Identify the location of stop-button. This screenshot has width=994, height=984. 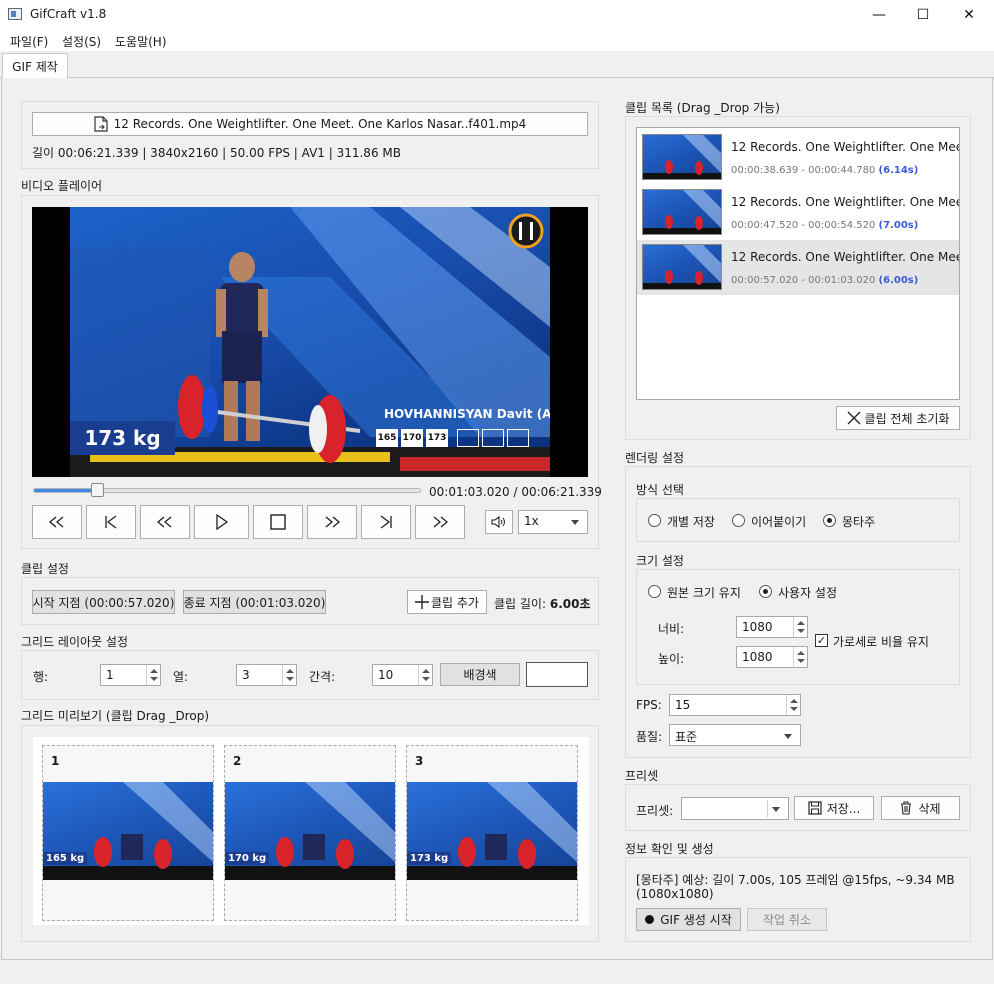
(278, 522).